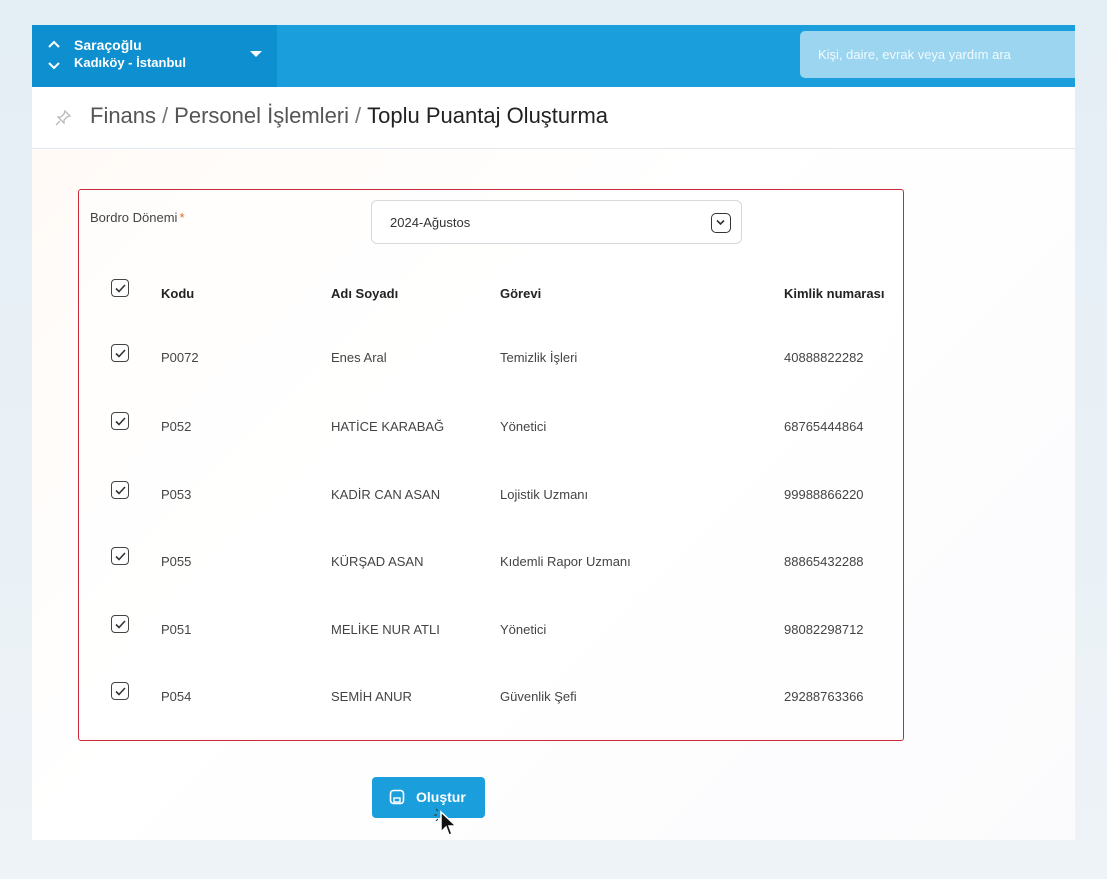 This screenshot has width=1107, height=879. I want to click on cell-name: SEMİH ANUR, so click(371, 696).